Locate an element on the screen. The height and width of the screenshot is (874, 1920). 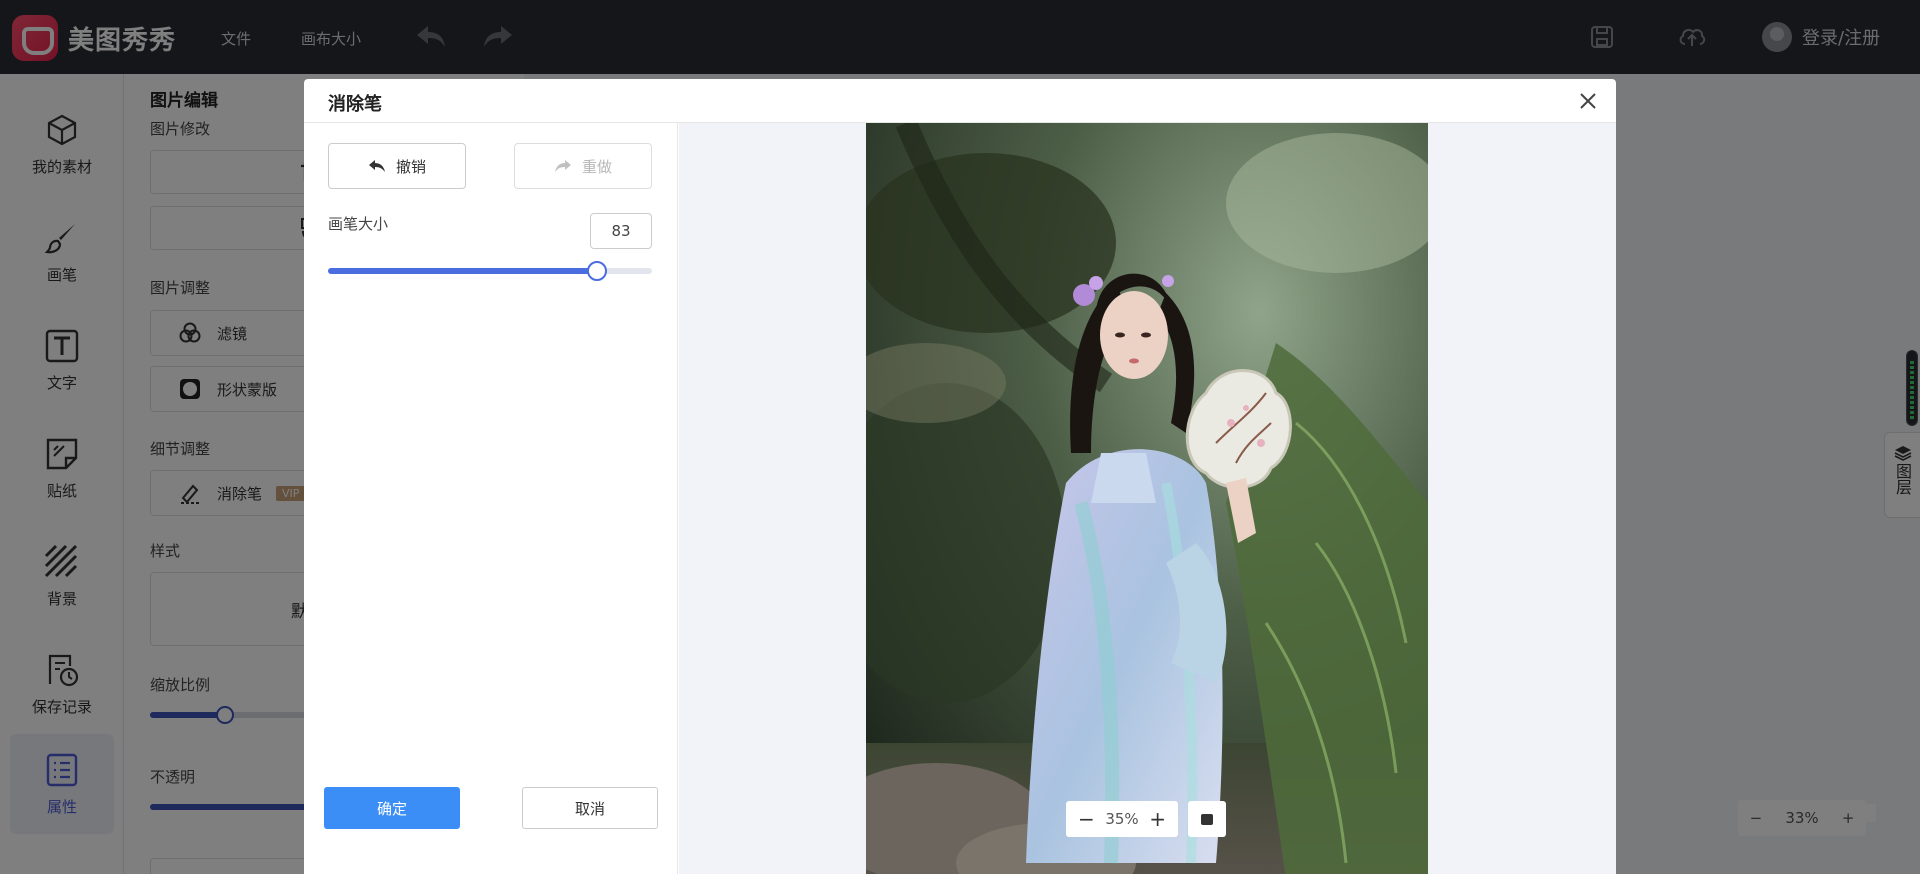
fit-screen-button is located at coordinates (1207, 819).